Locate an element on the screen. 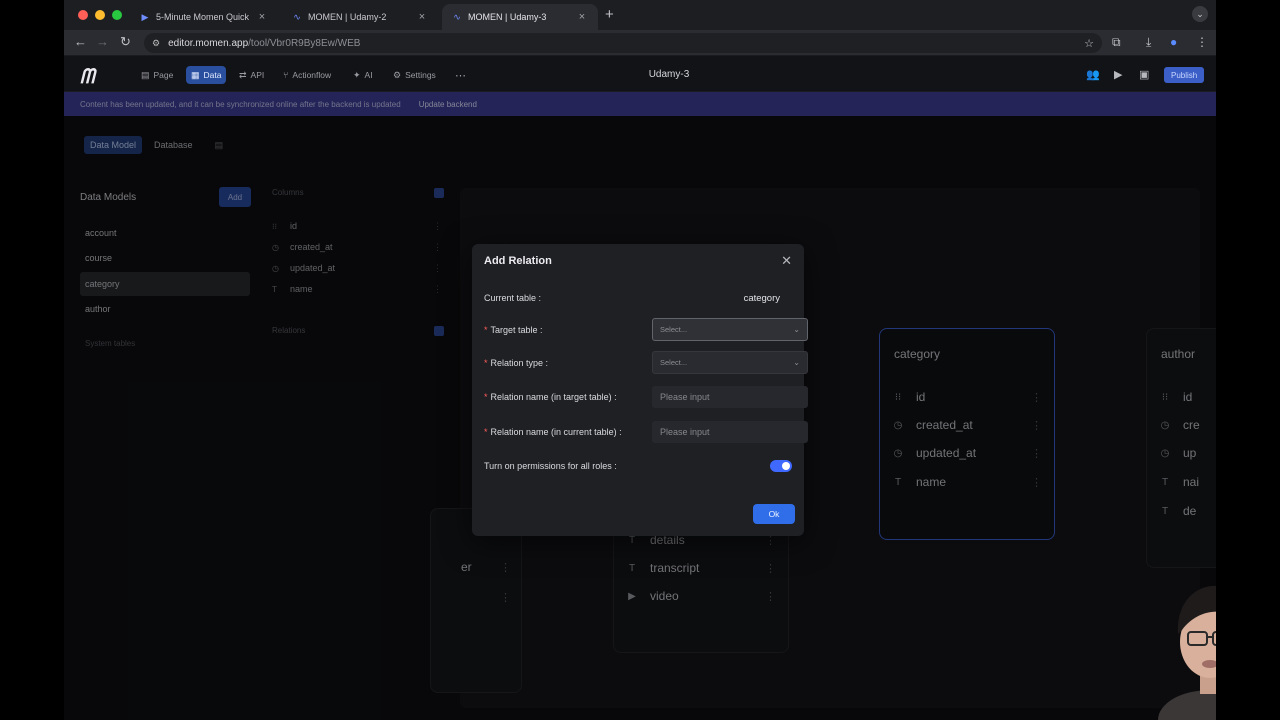 This screenshot has height=720, width=1280. nav-api: ⇄ API is located at coordinates (251, 75).